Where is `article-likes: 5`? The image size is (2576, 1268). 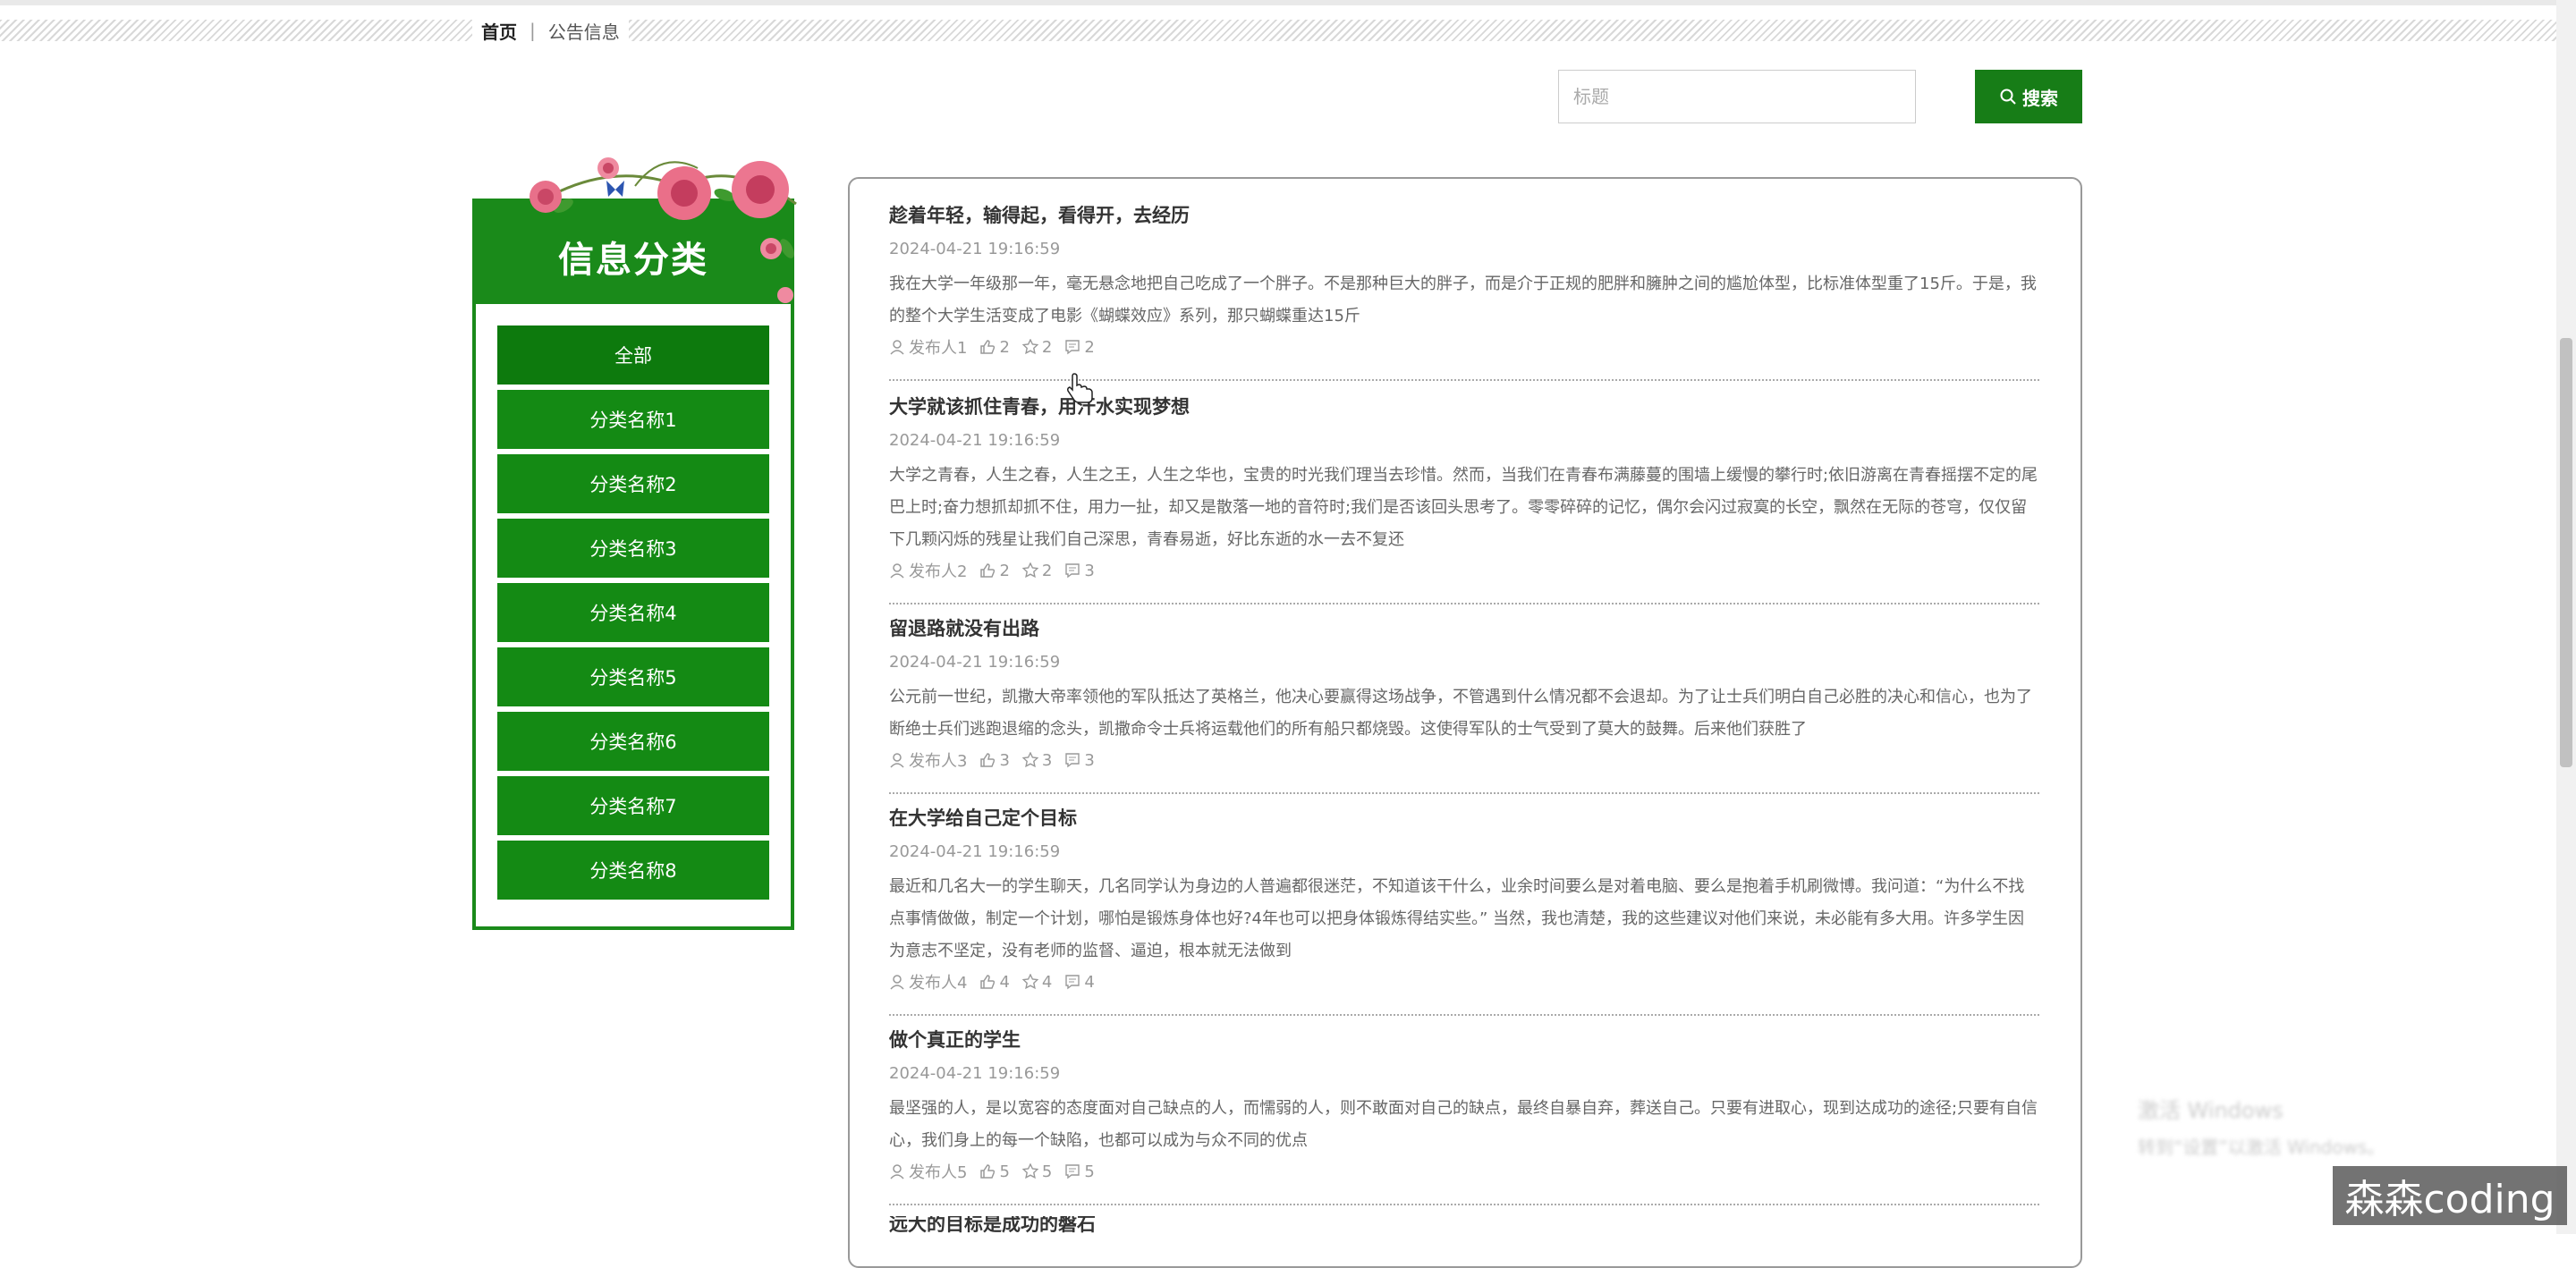 article-likes: 5 is located at coordinates (1004, 1171).